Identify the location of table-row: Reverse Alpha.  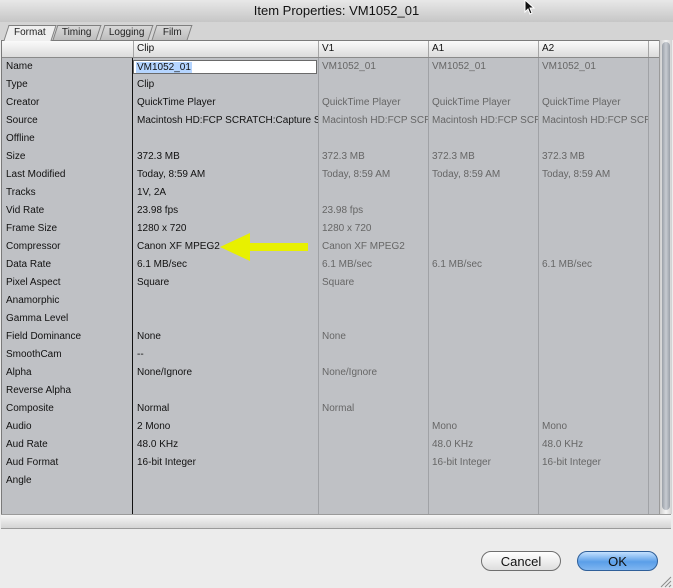
(331, 391).